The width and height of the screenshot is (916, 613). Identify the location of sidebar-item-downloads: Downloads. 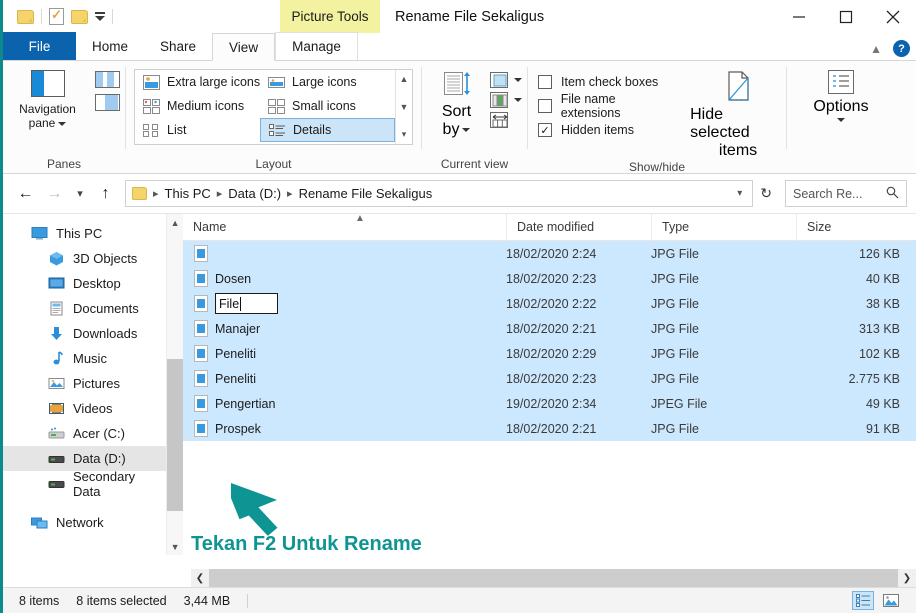
(84, 333).